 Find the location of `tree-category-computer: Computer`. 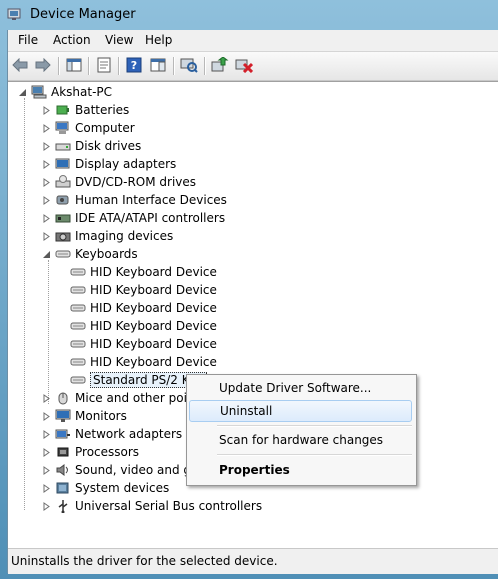

tree-category-computer: Computer is located at coordinates (88, 128).